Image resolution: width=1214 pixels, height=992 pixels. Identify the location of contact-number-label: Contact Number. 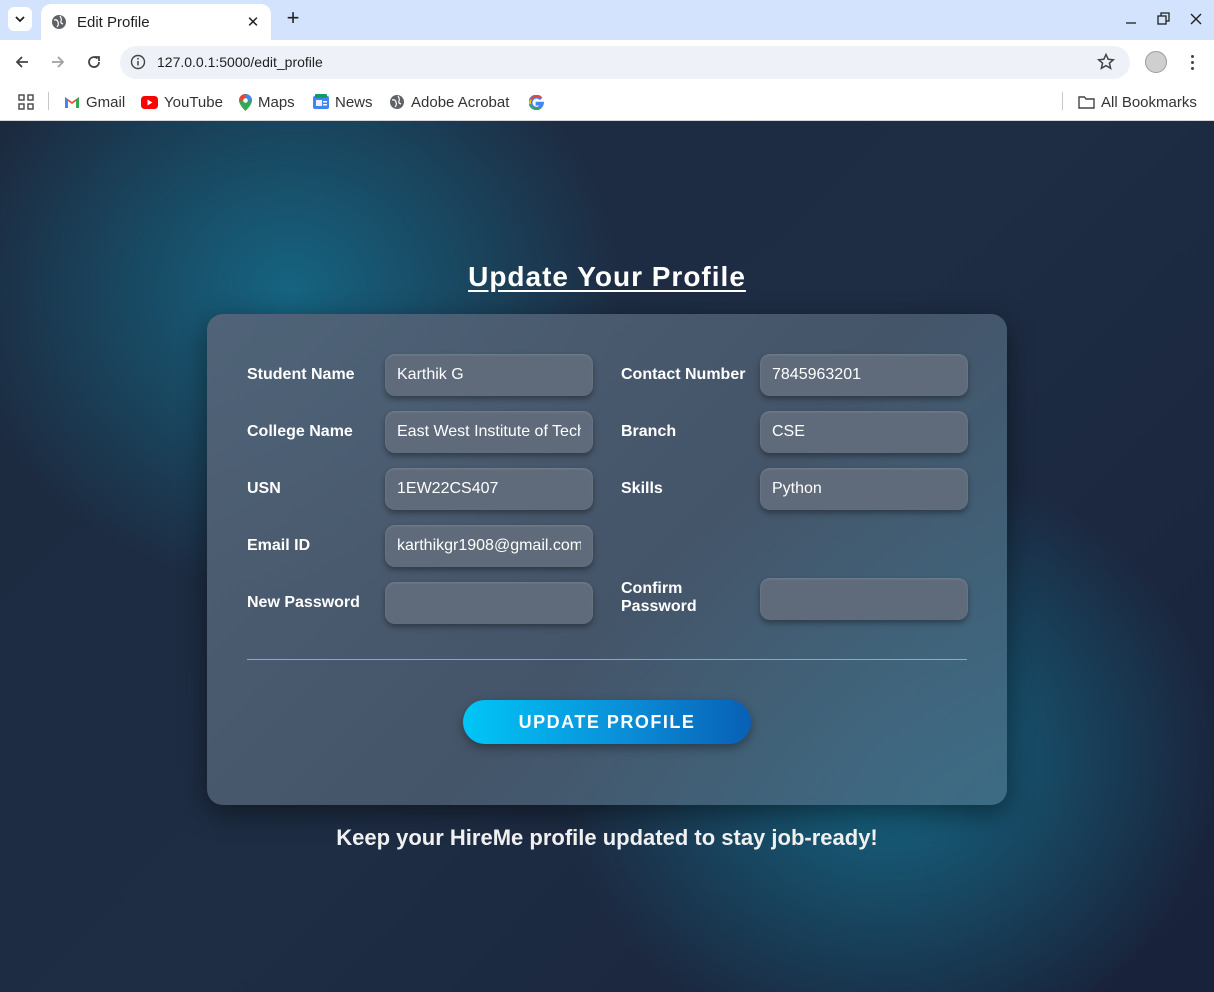
(683, 374).